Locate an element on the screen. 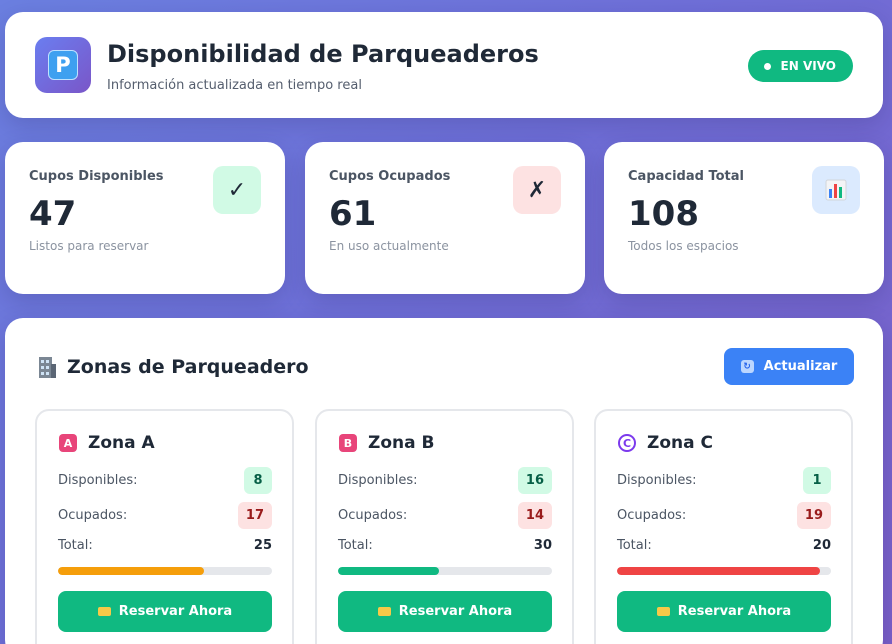  zone-a-icon: A is located at coordinates (68, 443).